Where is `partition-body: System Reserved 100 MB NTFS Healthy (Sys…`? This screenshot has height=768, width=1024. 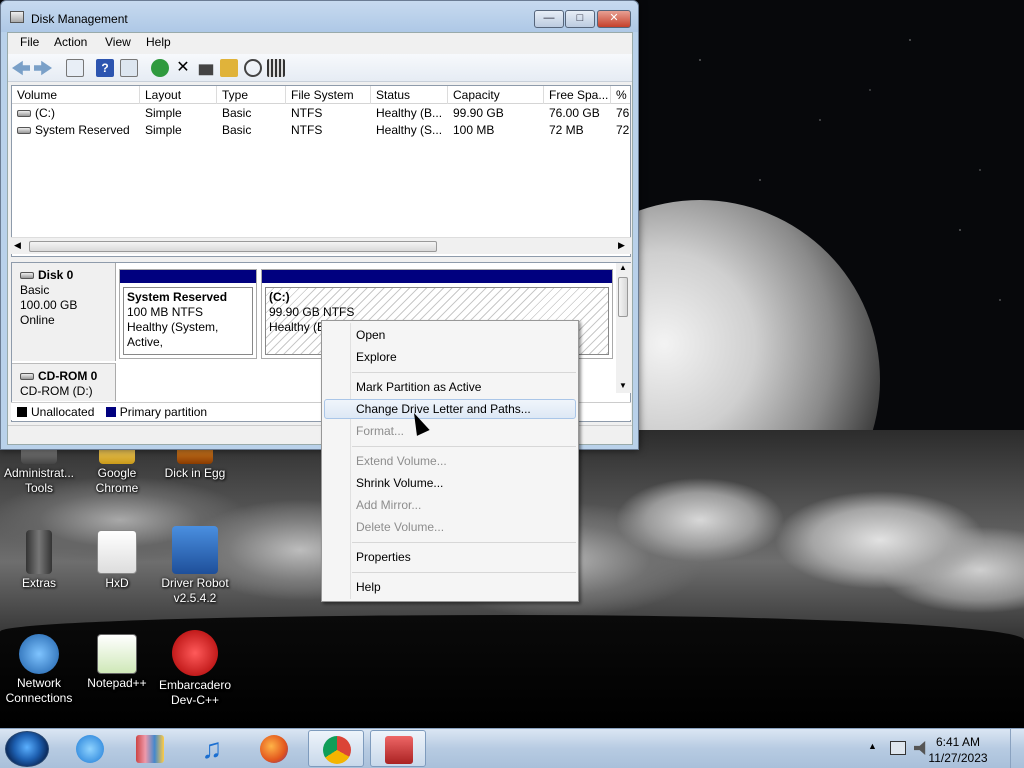
partition-body: System Reserved 100 MB NTFS Healthy (Sys… is located at coordinates (188, 321).